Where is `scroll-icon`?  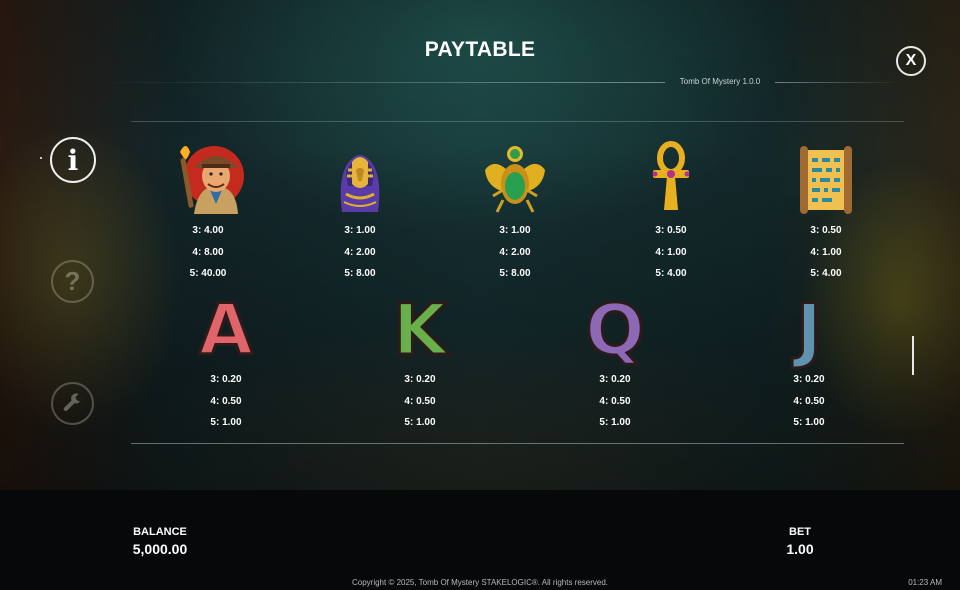 scroll-icon is located at coordinates (826, 180).